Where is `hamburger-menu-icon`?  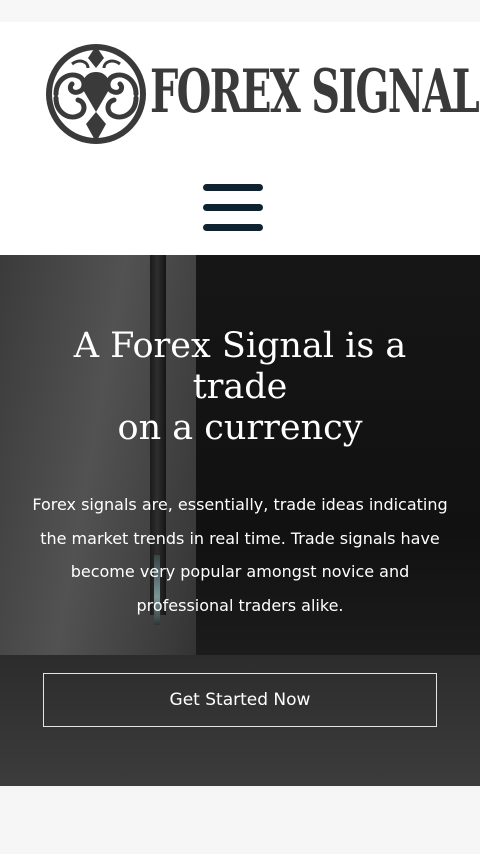 hamburger-menu-icon is located at coordinates (233, 208).